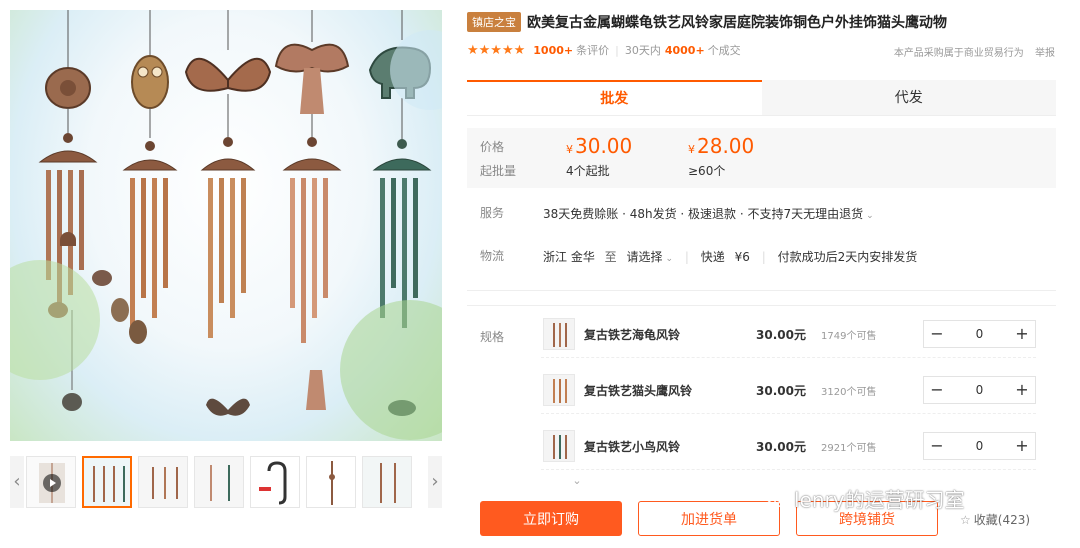 This screenshot has height=548, width=1080. I want to click on expand-specs-chevron-icon: ⌄, so click(577, 480).